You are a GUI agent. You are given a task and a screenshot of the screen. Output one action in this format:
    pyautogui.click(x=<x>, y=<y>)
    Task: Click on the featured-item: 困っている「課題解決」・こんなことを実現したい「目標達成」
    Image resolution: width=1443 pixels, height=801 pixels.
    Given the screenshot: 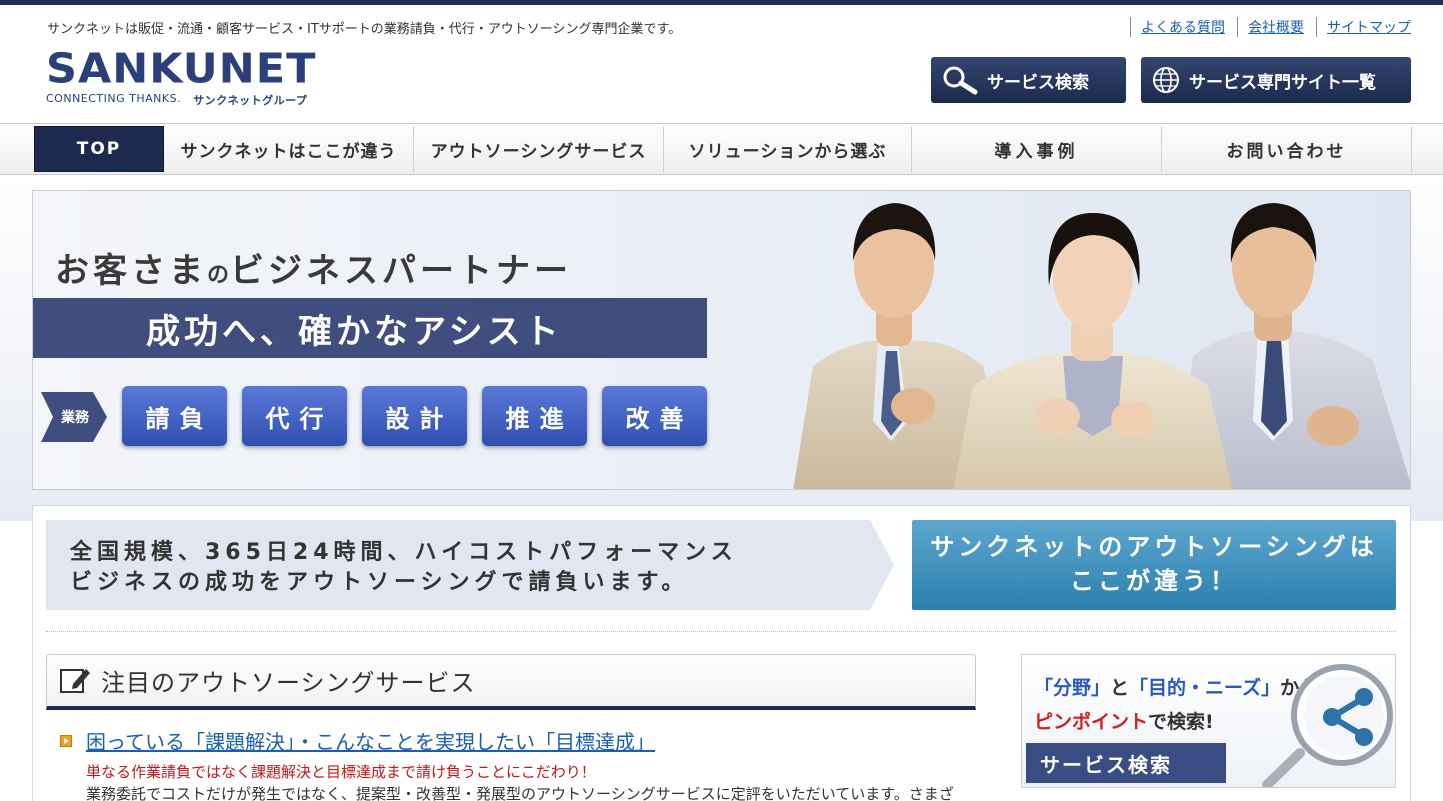 What is the action you would take?
    pyautogui.click(x=357, y=740)
    